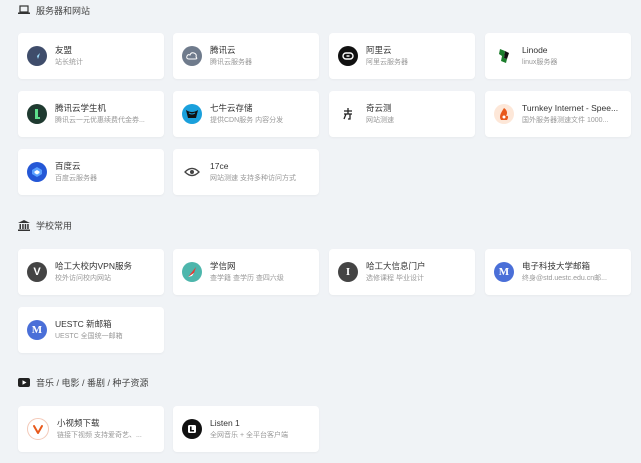 The width and height of the screenshot is (641, 463). What do you see at coordinates (504, 56) in the screenshot?
I see `linode-icon` at bounding box center [504, 56].